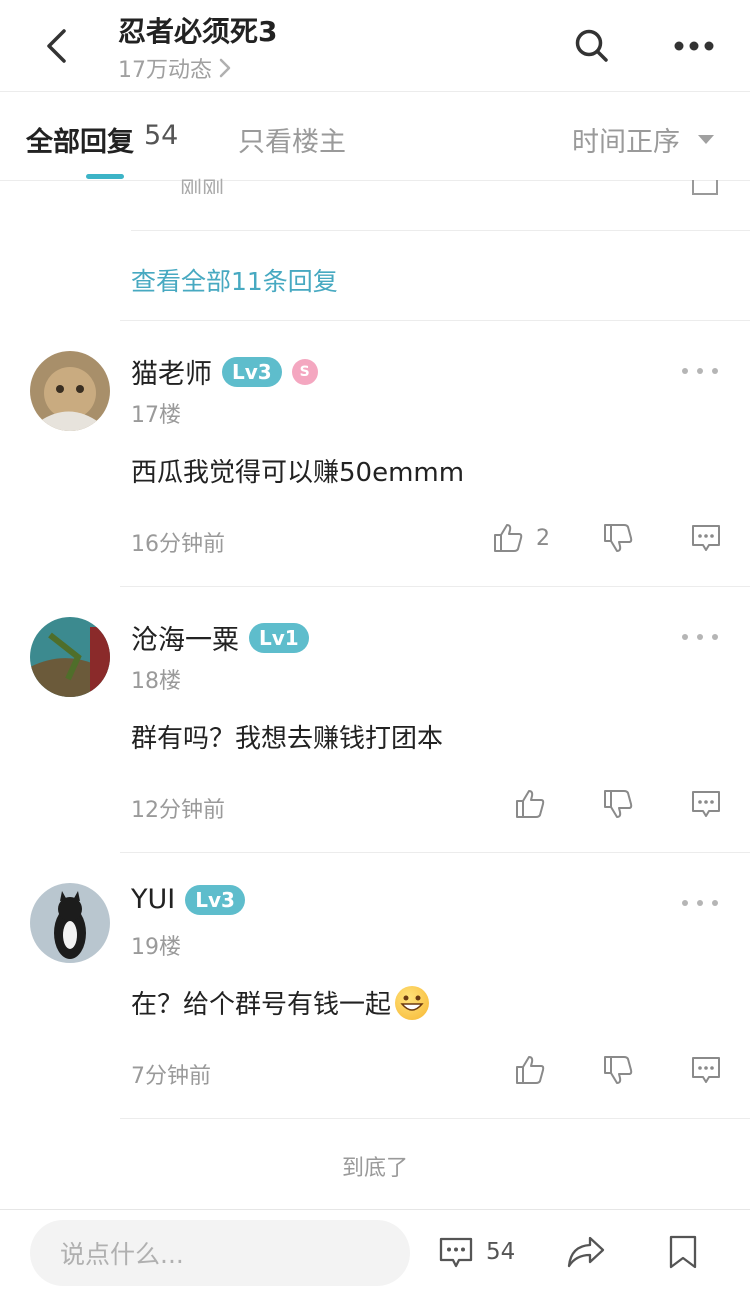 This screenshot has width=750, height=1297. I want to click on username-row: 猫老师 Lv3 S, so click(224, 371).